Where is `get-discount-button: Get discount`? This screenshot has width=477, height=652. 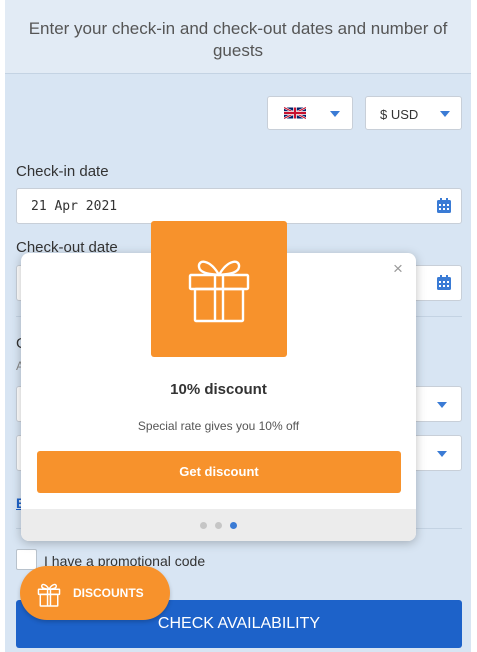
get-discount-button: Get discount is located at coordinates (219, 472).